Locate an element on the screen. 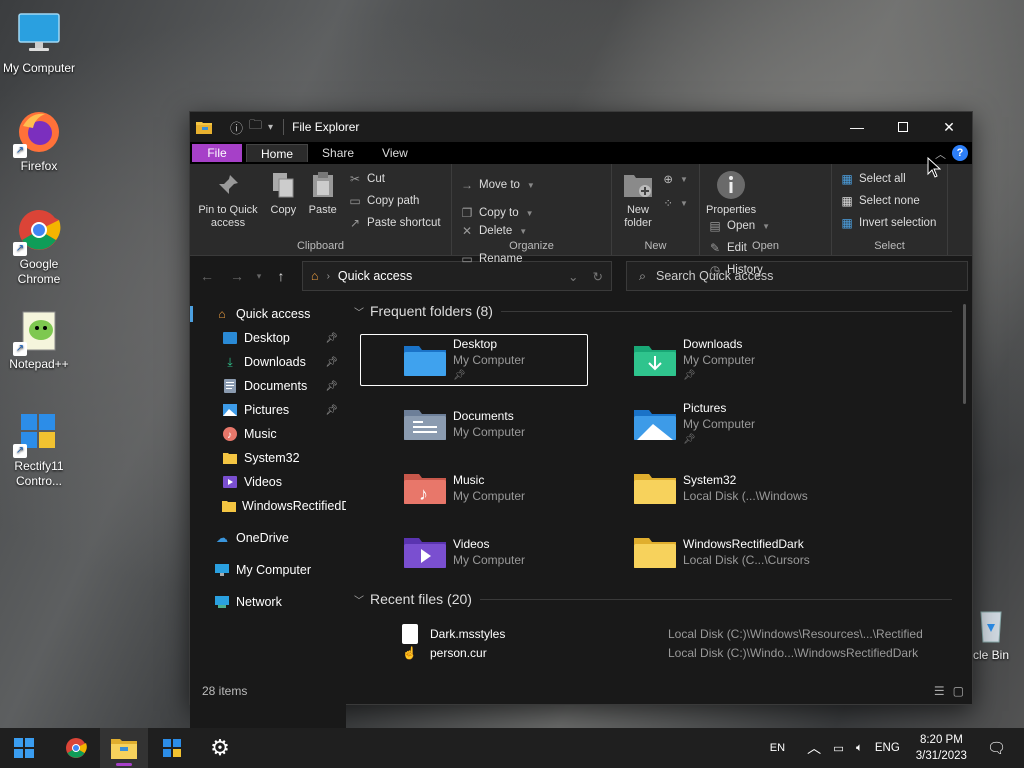  invert-selection-button: ▦ Invert selection is located at coordinates (888, 223).